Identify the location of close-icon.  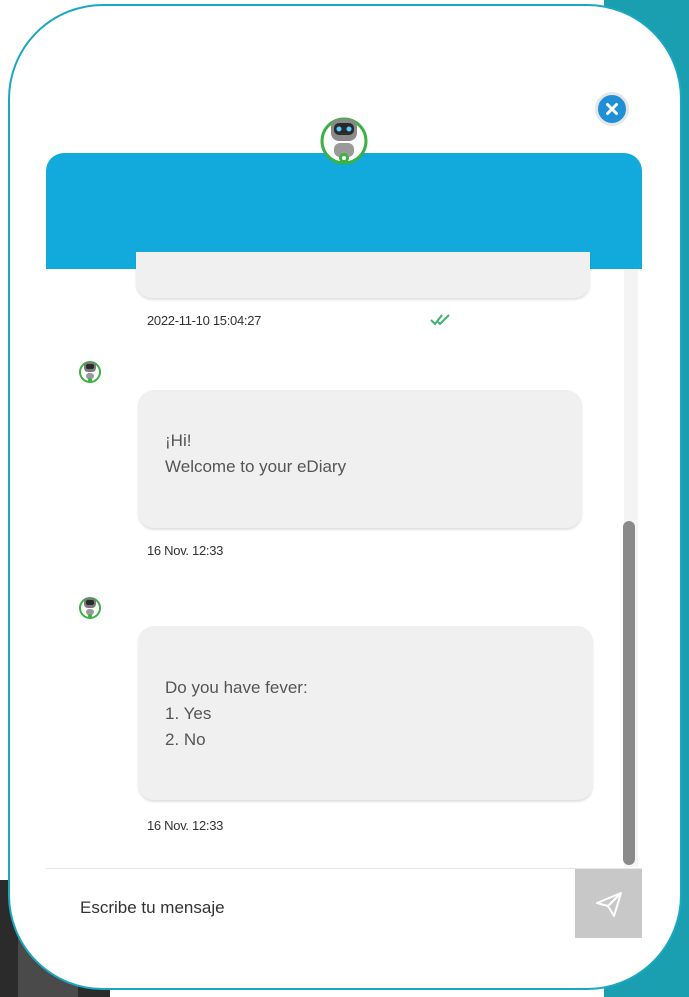
(612, 109).